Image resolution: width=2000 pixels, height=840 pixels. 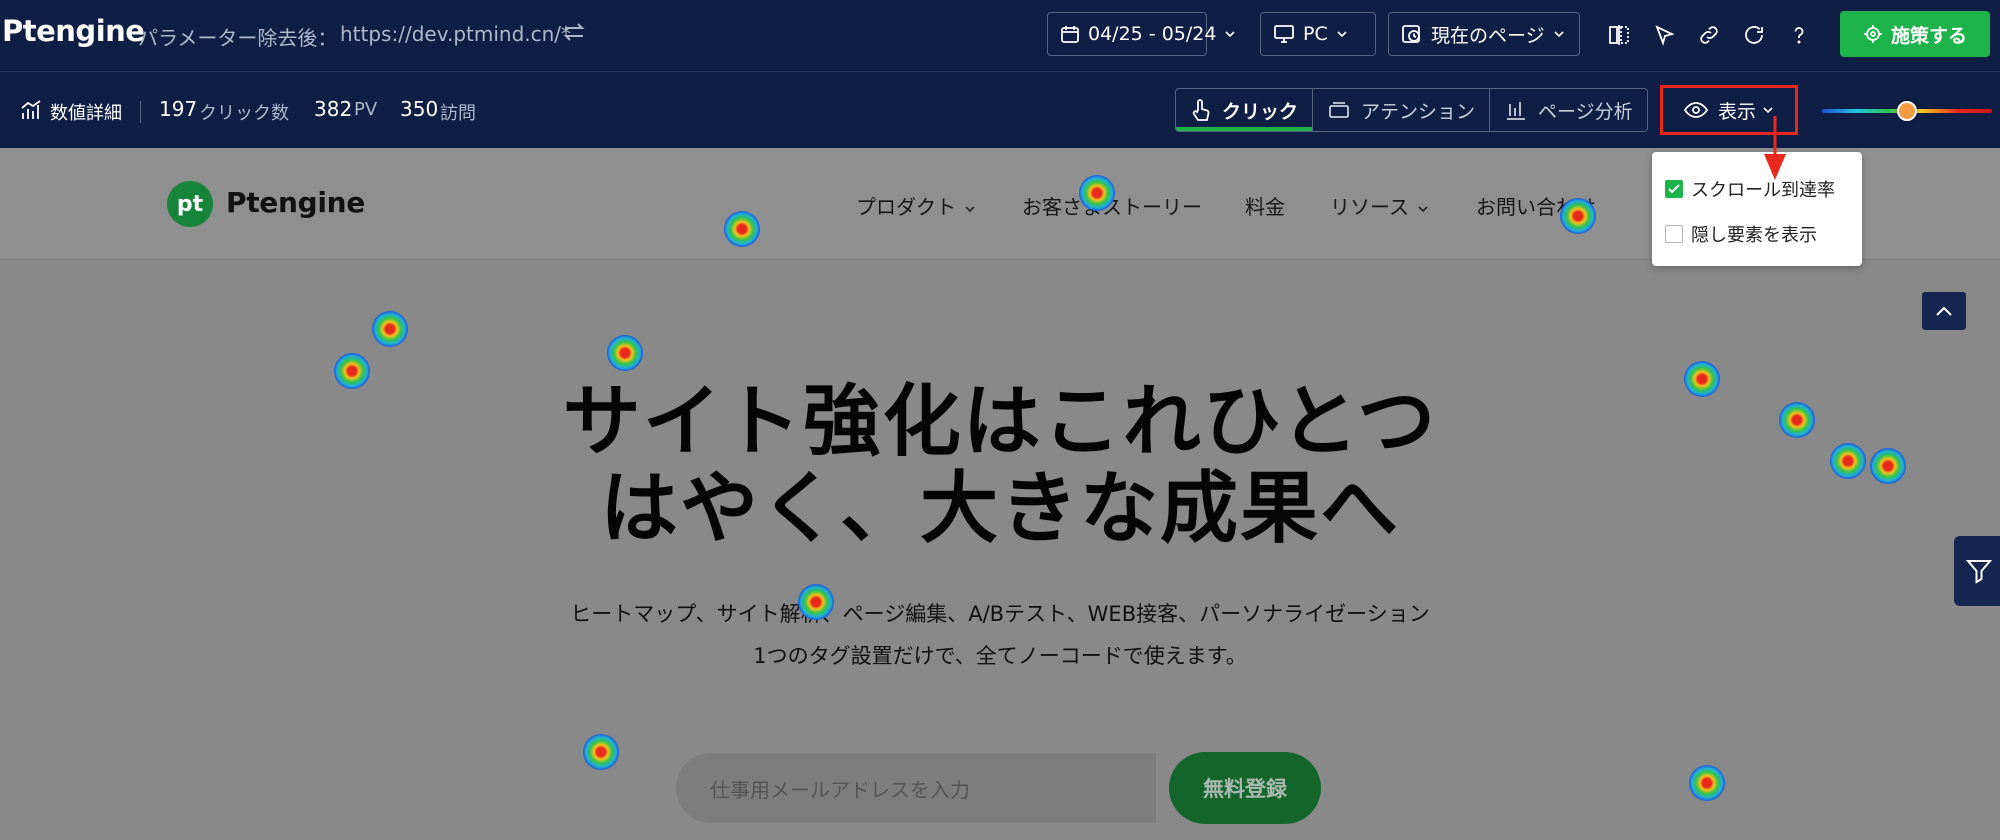 I want to click on check-icon, so click(x=1674, y=189).